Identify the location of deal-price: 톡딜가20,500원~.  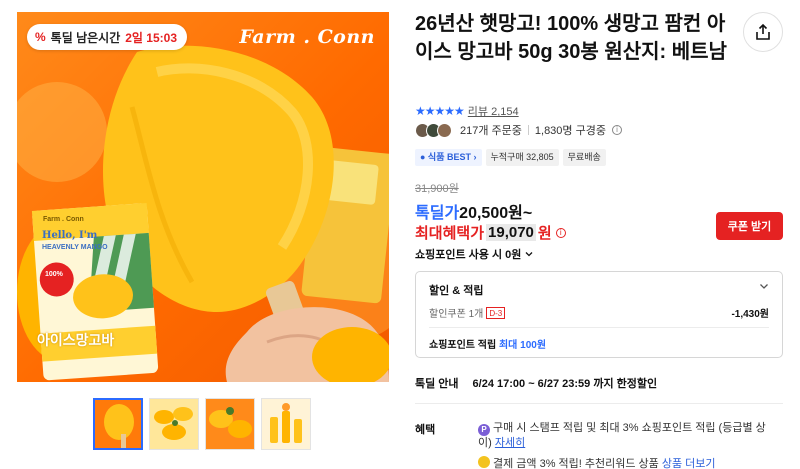
(473, 211).